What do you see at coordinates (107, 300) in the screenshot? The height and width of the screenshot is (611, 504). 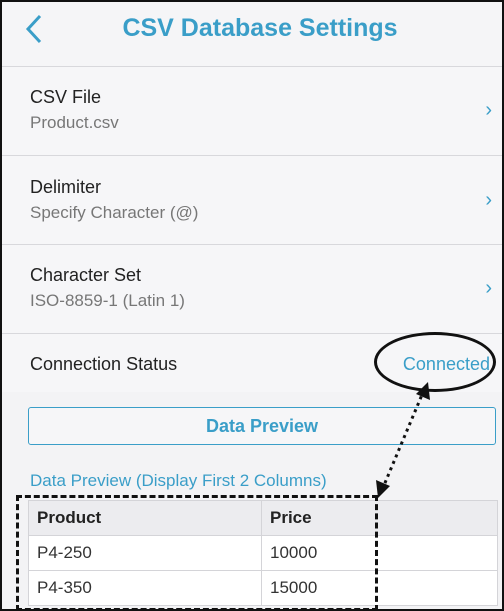 I see `character-set-value: ISO-8859-1 (Latin 1)` at bounding box center [107, 300].